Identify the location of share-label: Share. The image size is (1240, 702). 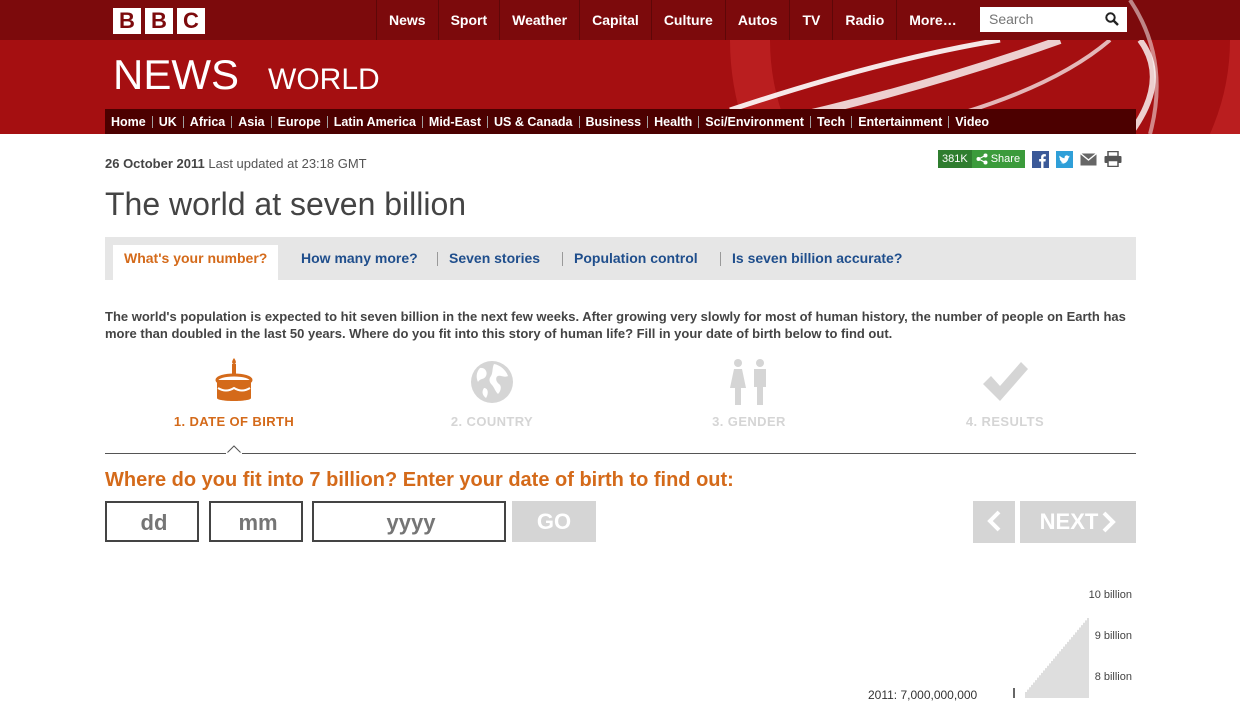
(1005, 159).